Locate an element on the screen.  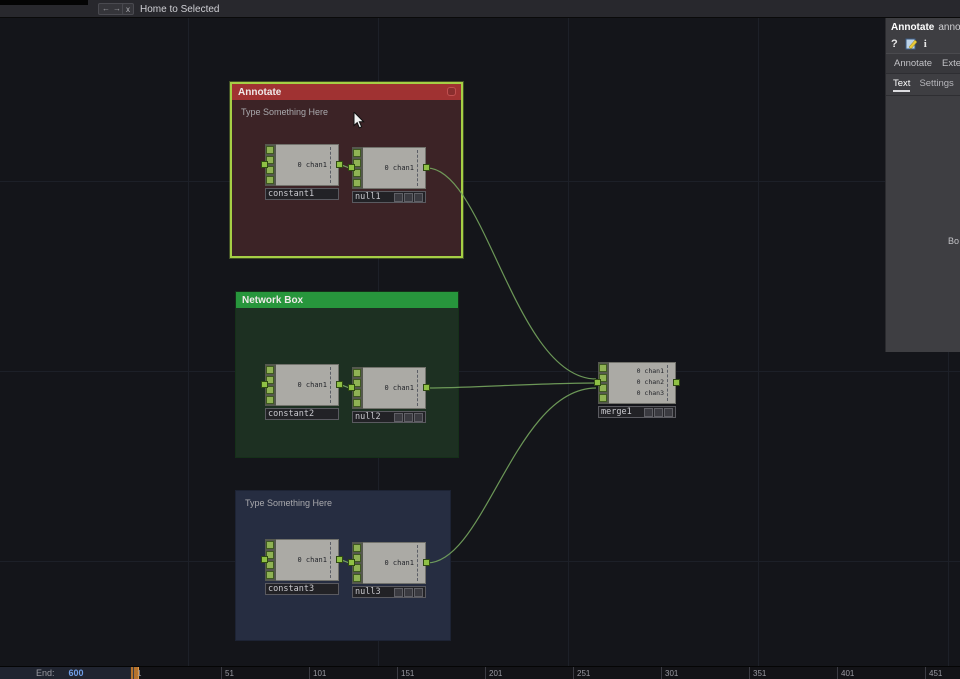
node-name: constant2 is located at coordinates (291, 414).